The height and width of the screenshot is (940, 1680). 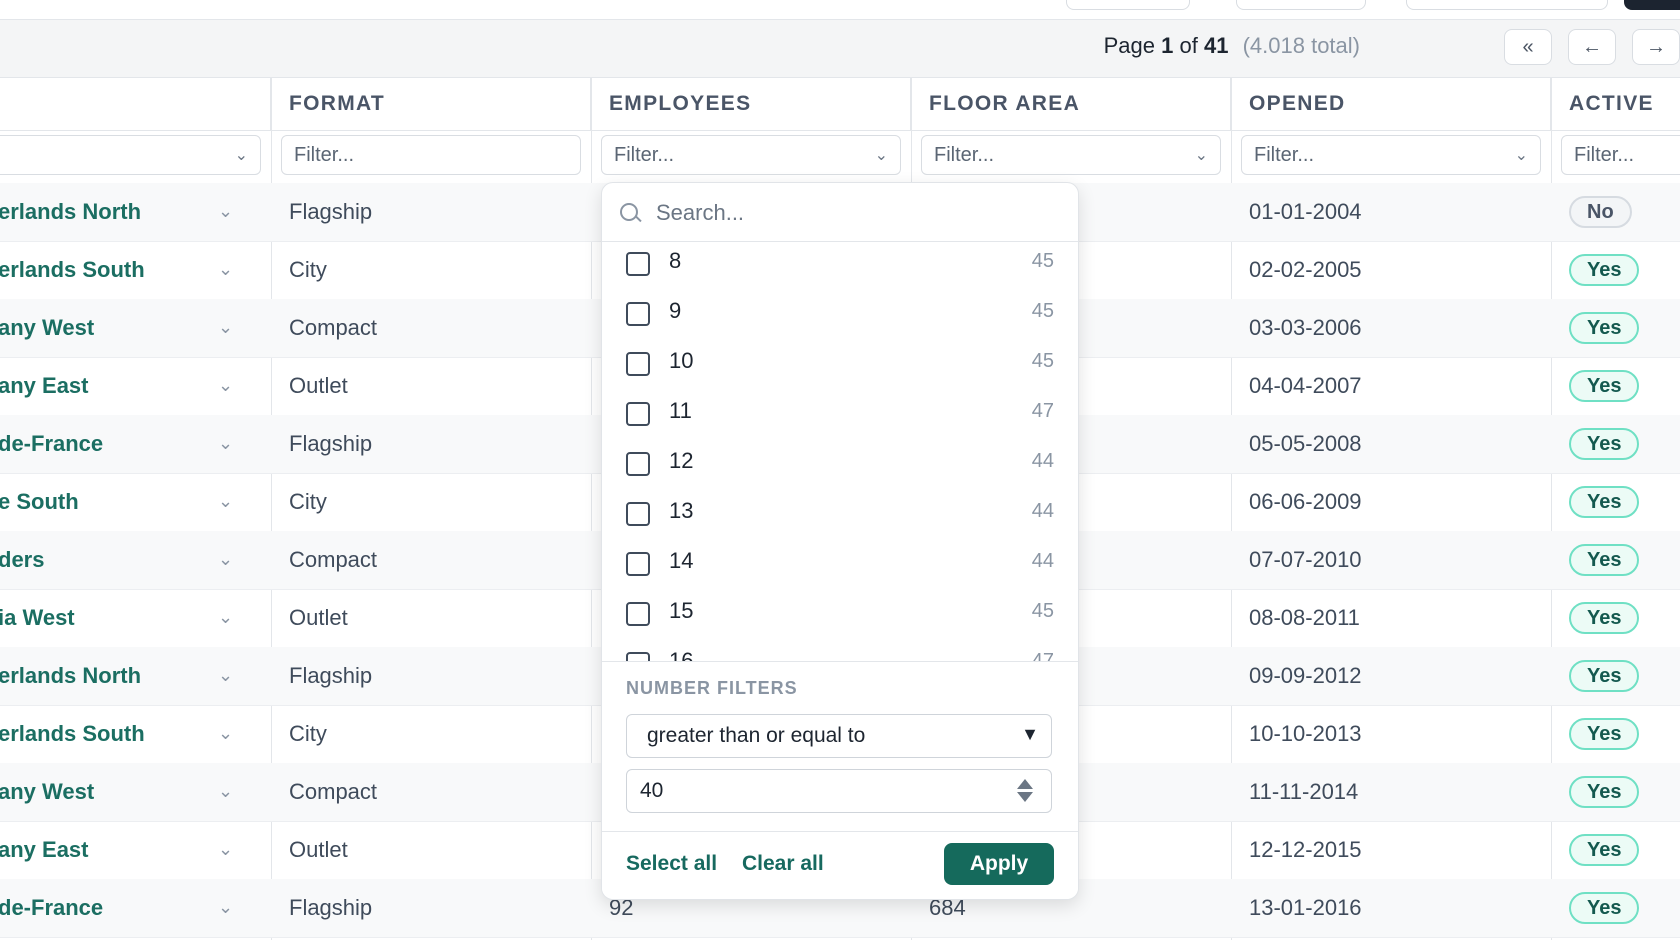 What do you see at coordinates (840, 10) in the screenshot?
I see `top-toolbar` at bounding box center [840, 10].